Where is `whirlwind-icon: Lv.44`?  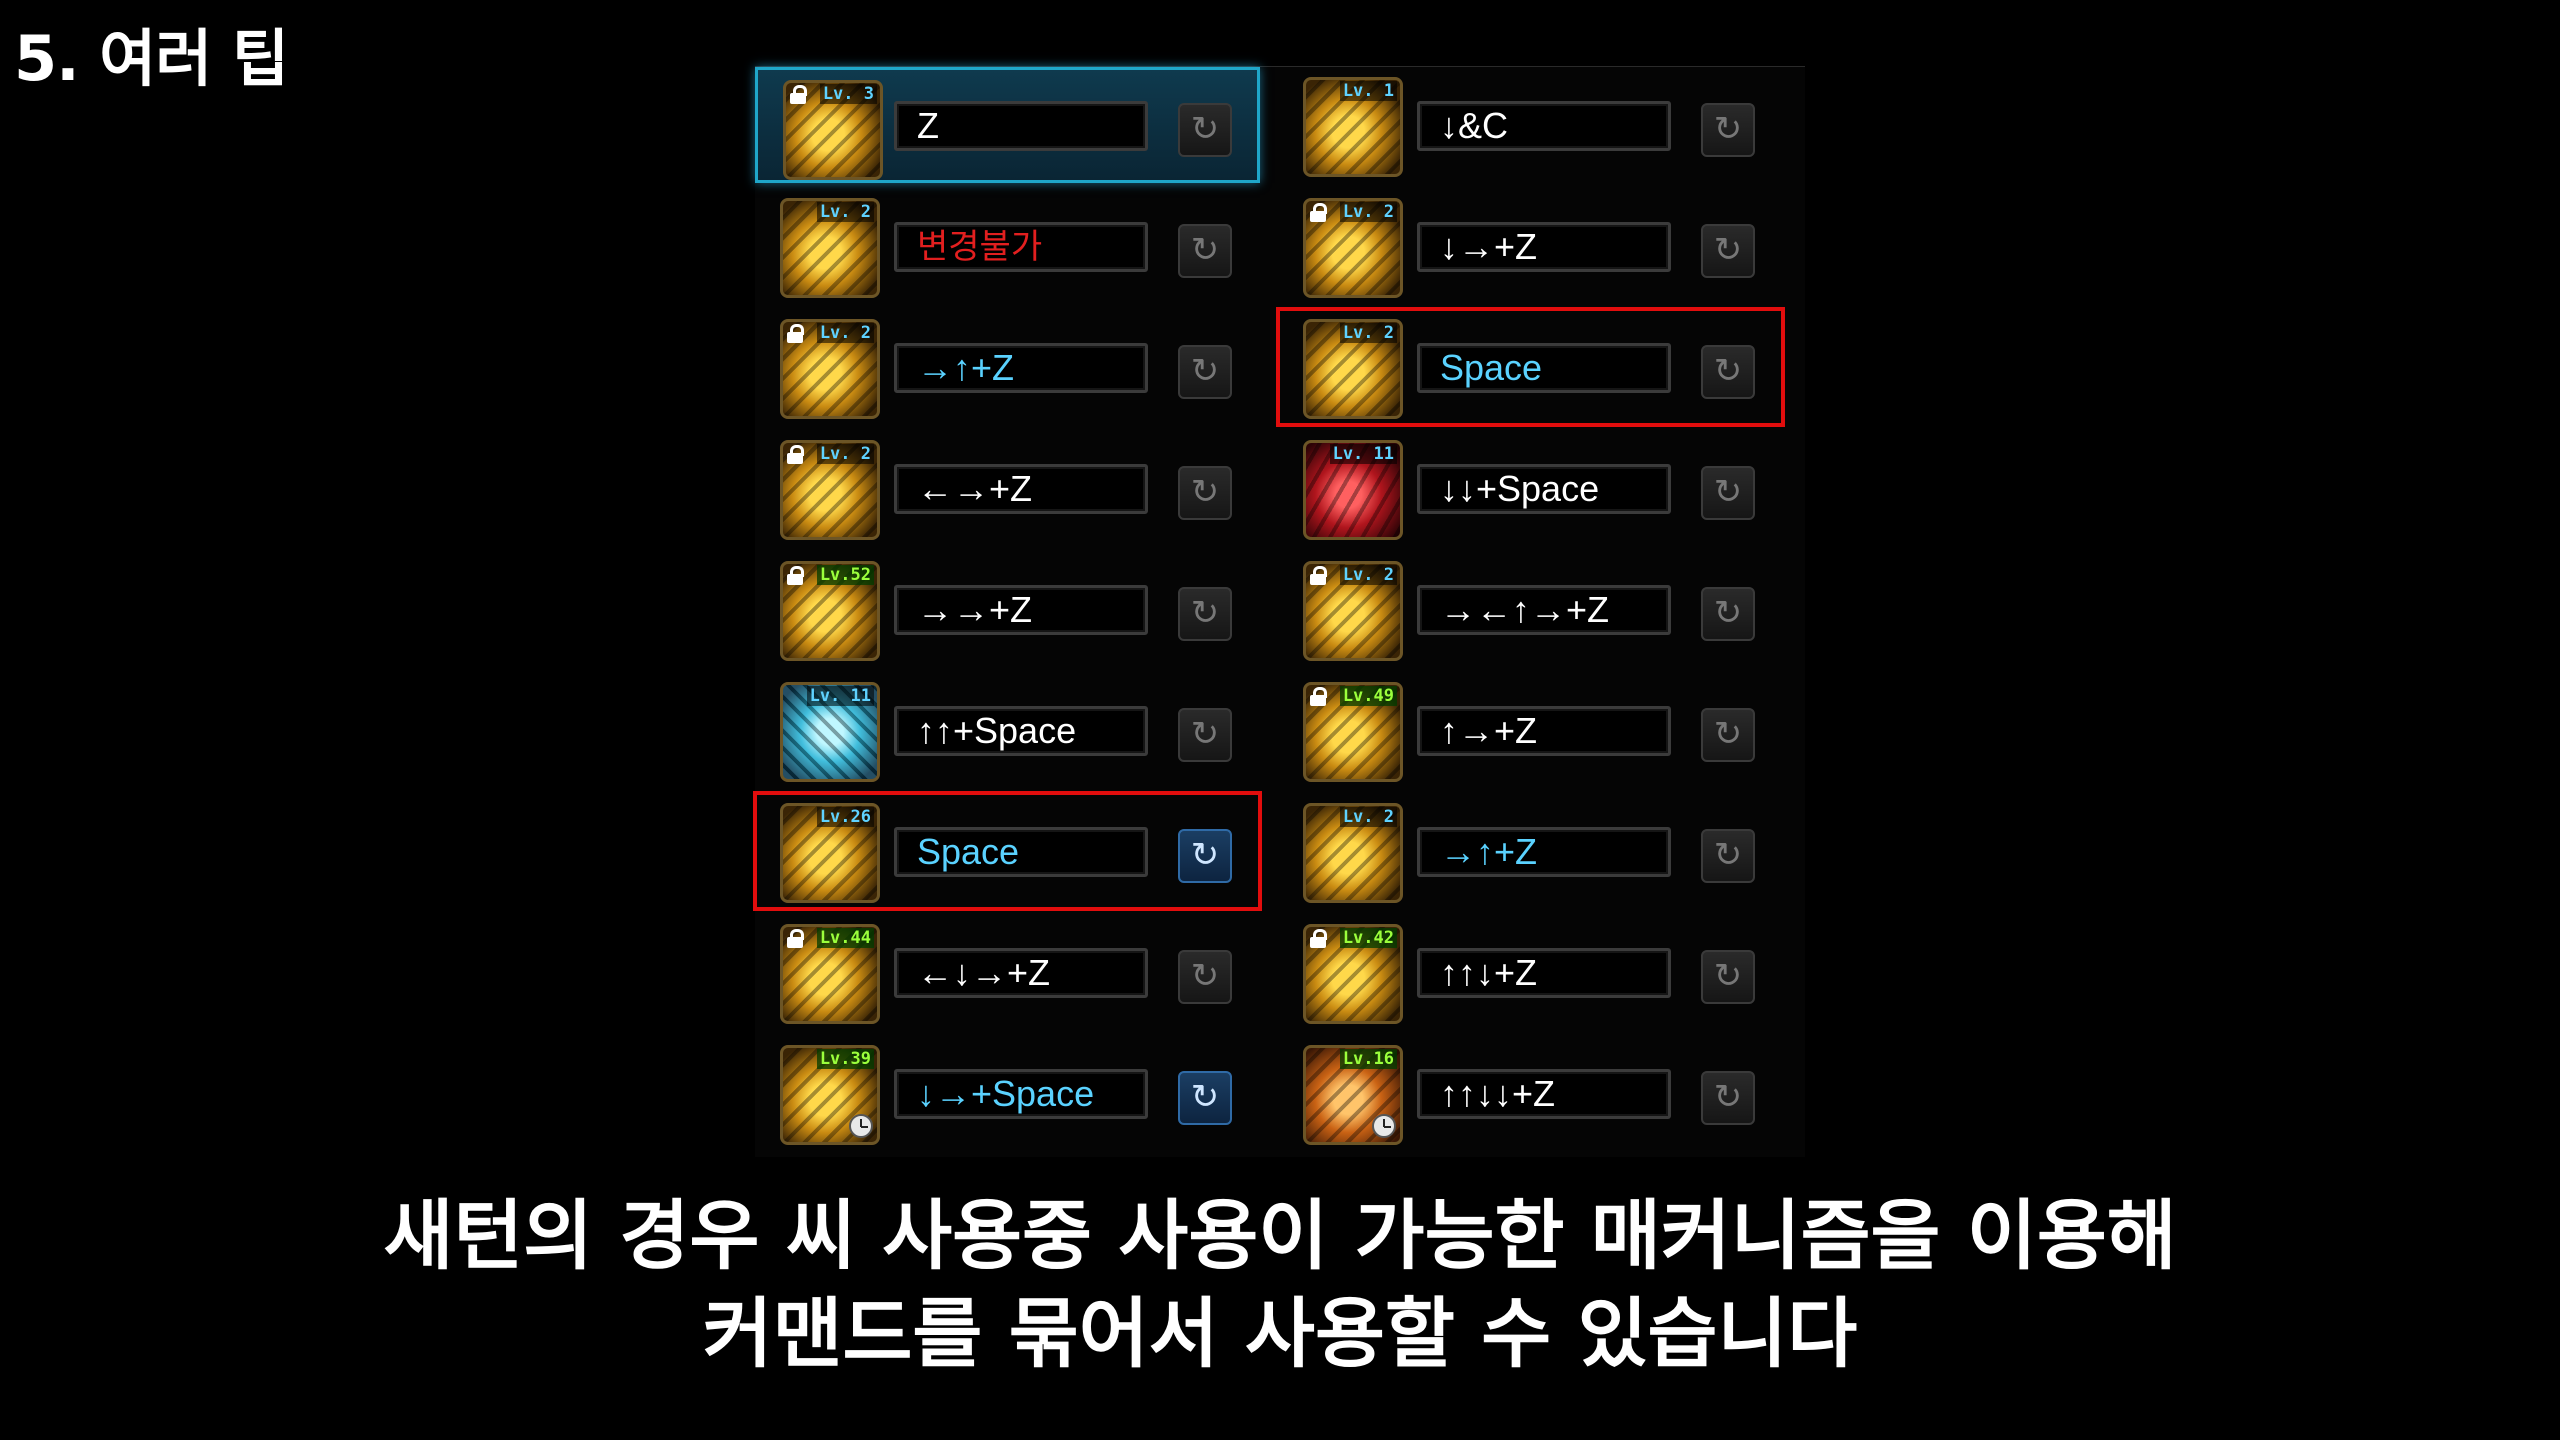
whirlwind-icon: Lv.44 is located at coordinates (830, 974).